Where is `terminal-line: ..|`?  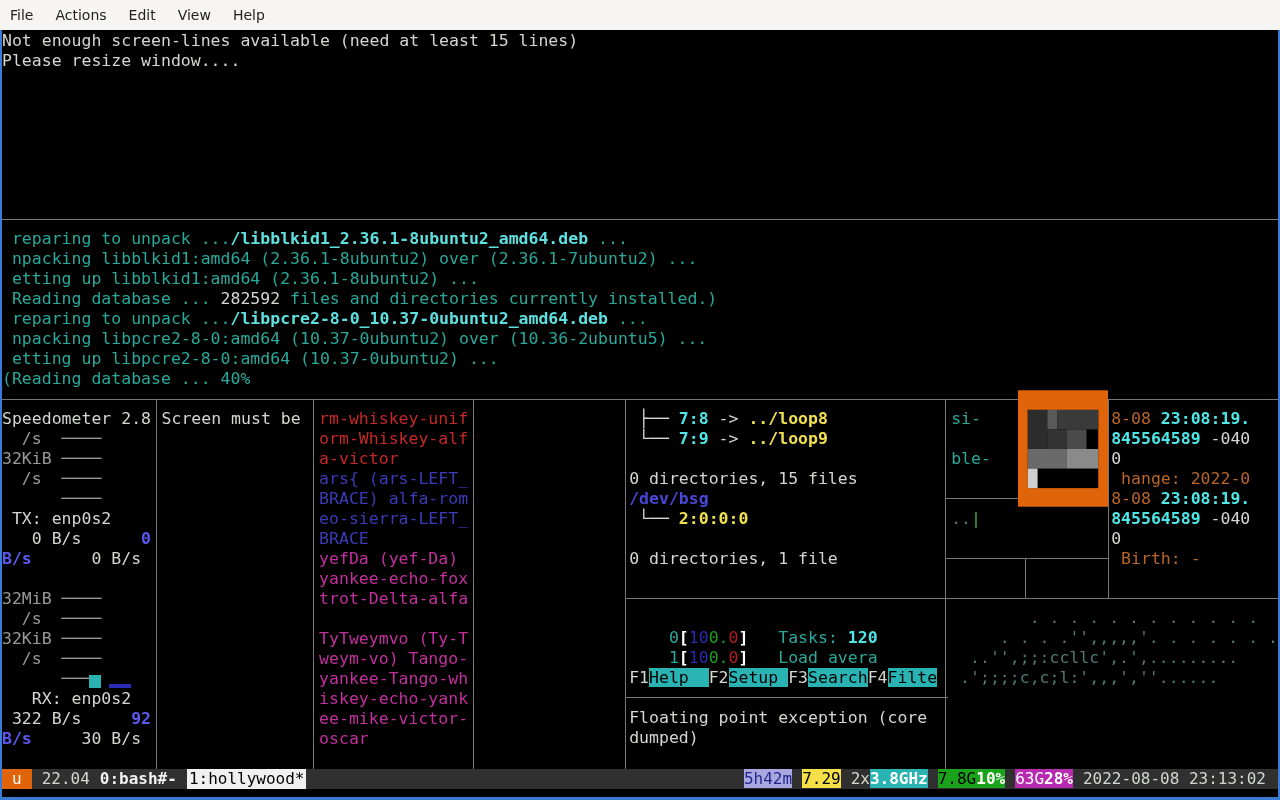 terminal-line: ..| is located at coordinates (966, 519).